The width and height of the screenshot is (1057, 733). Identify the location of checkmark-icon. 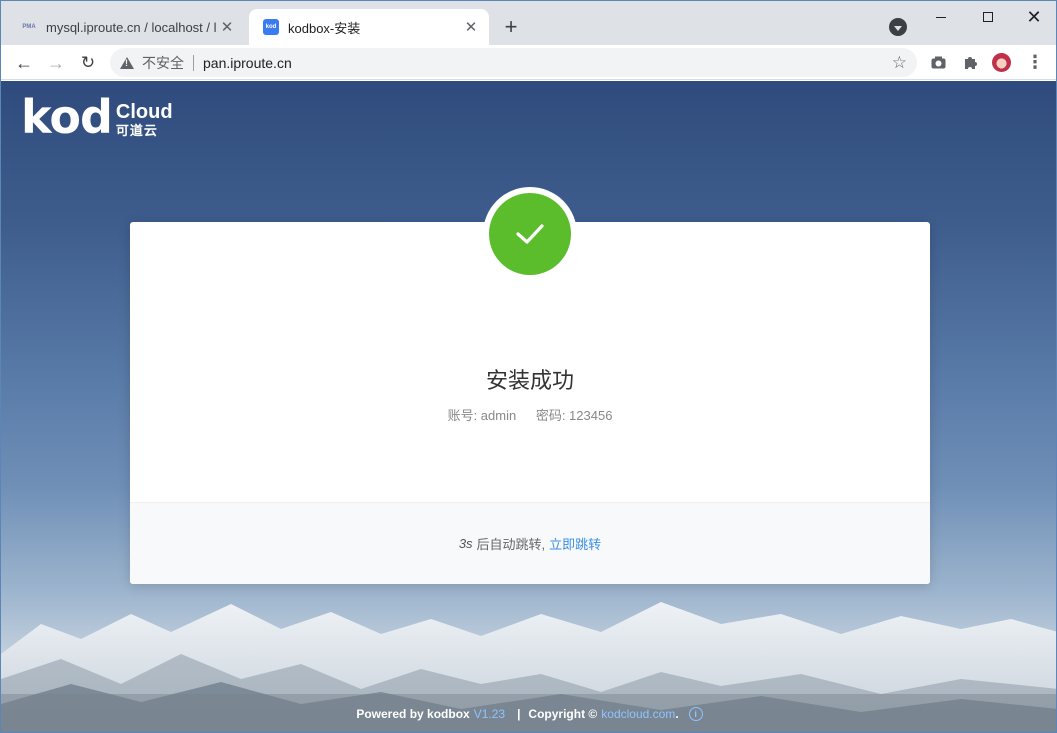
(530, 234).